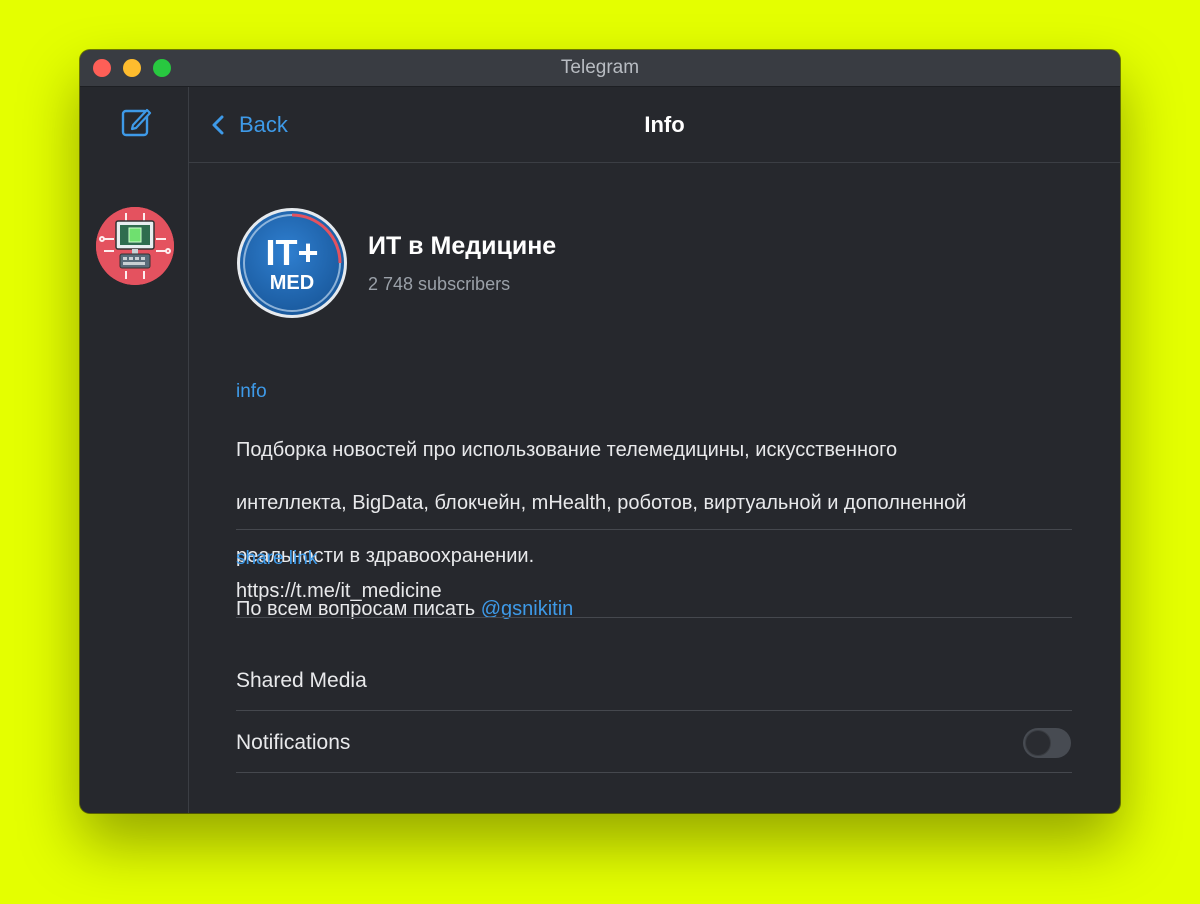 The image size is (1200, 904). What do you see at coordinates (136, 122) in the screenshot?
I see `compose-icon` at bounding box center [136, 122].